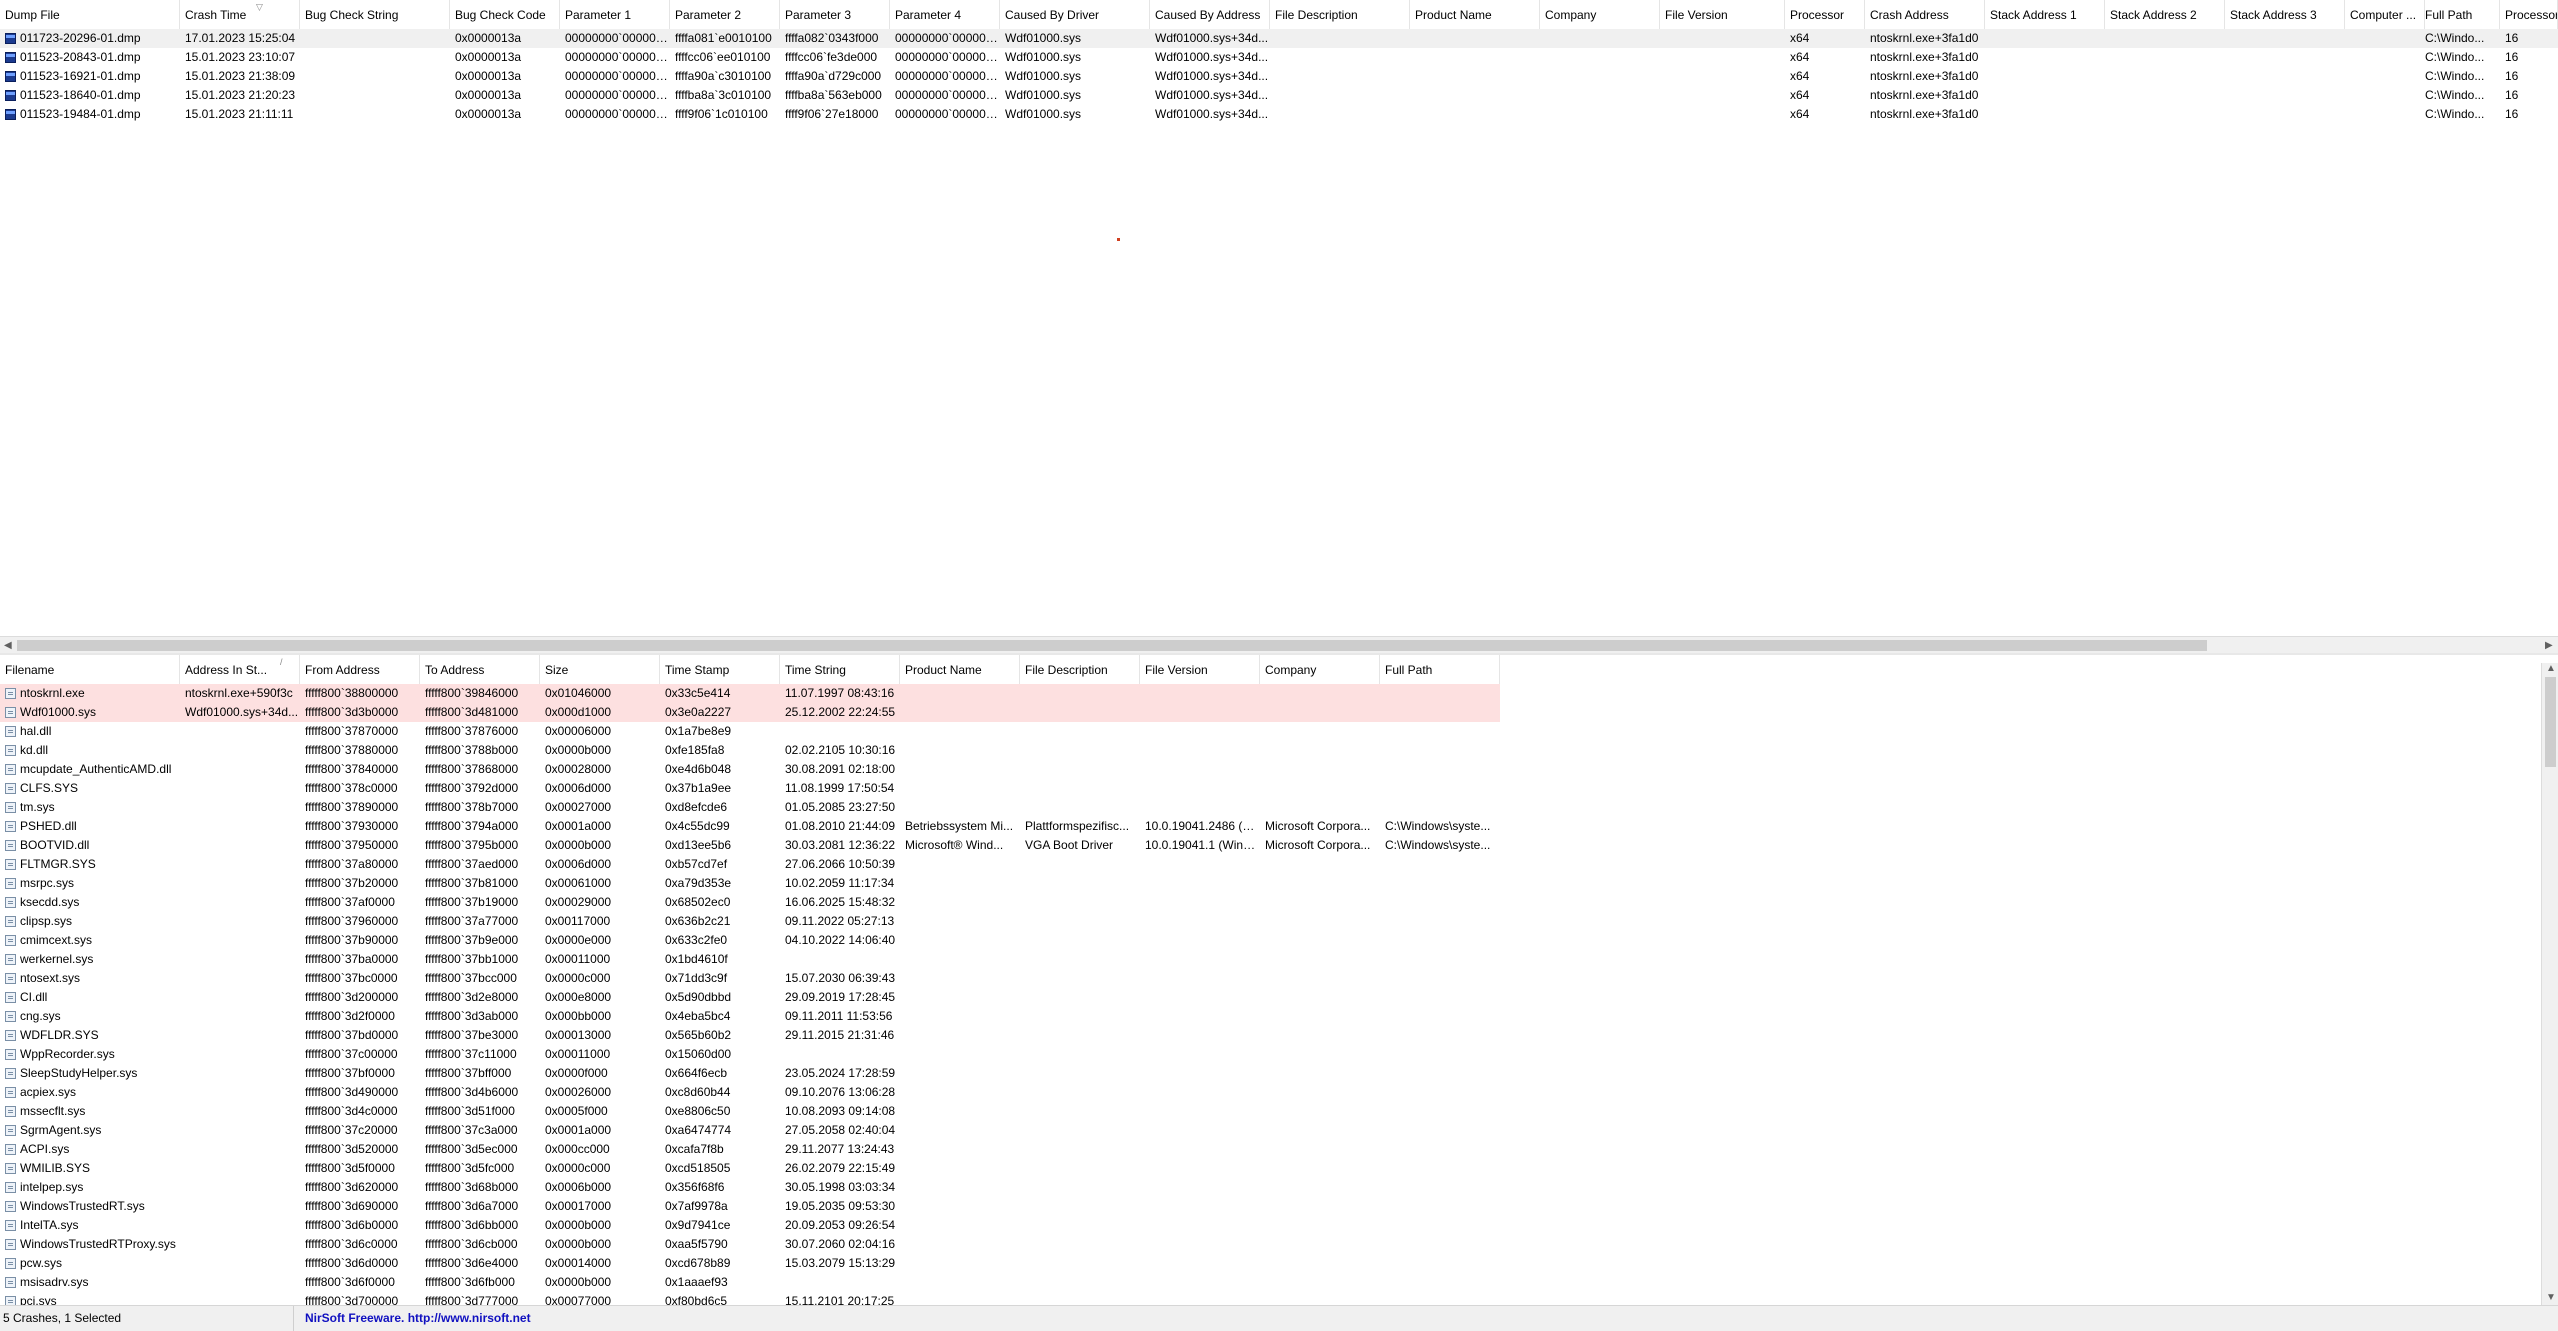  What do you see at coordinates (720, 669) in the screenshot?
I see `driver-column-header: Time Stamp` at bounding box center [720, 669].